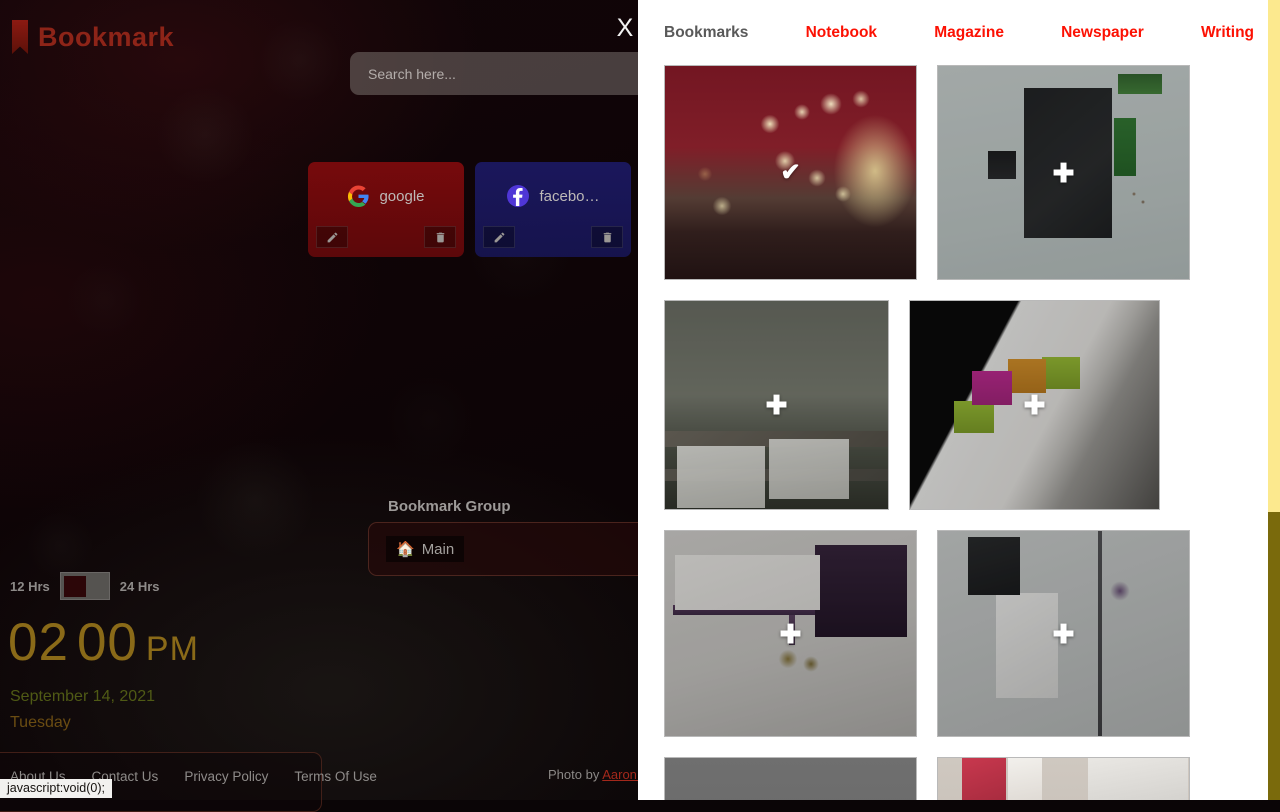 This screenshot has height=812, width=1280. What do you see at coordinates (518, 196) in the screenshot?
I see `facebook-logo-icon` at bounding box center [518, 196].